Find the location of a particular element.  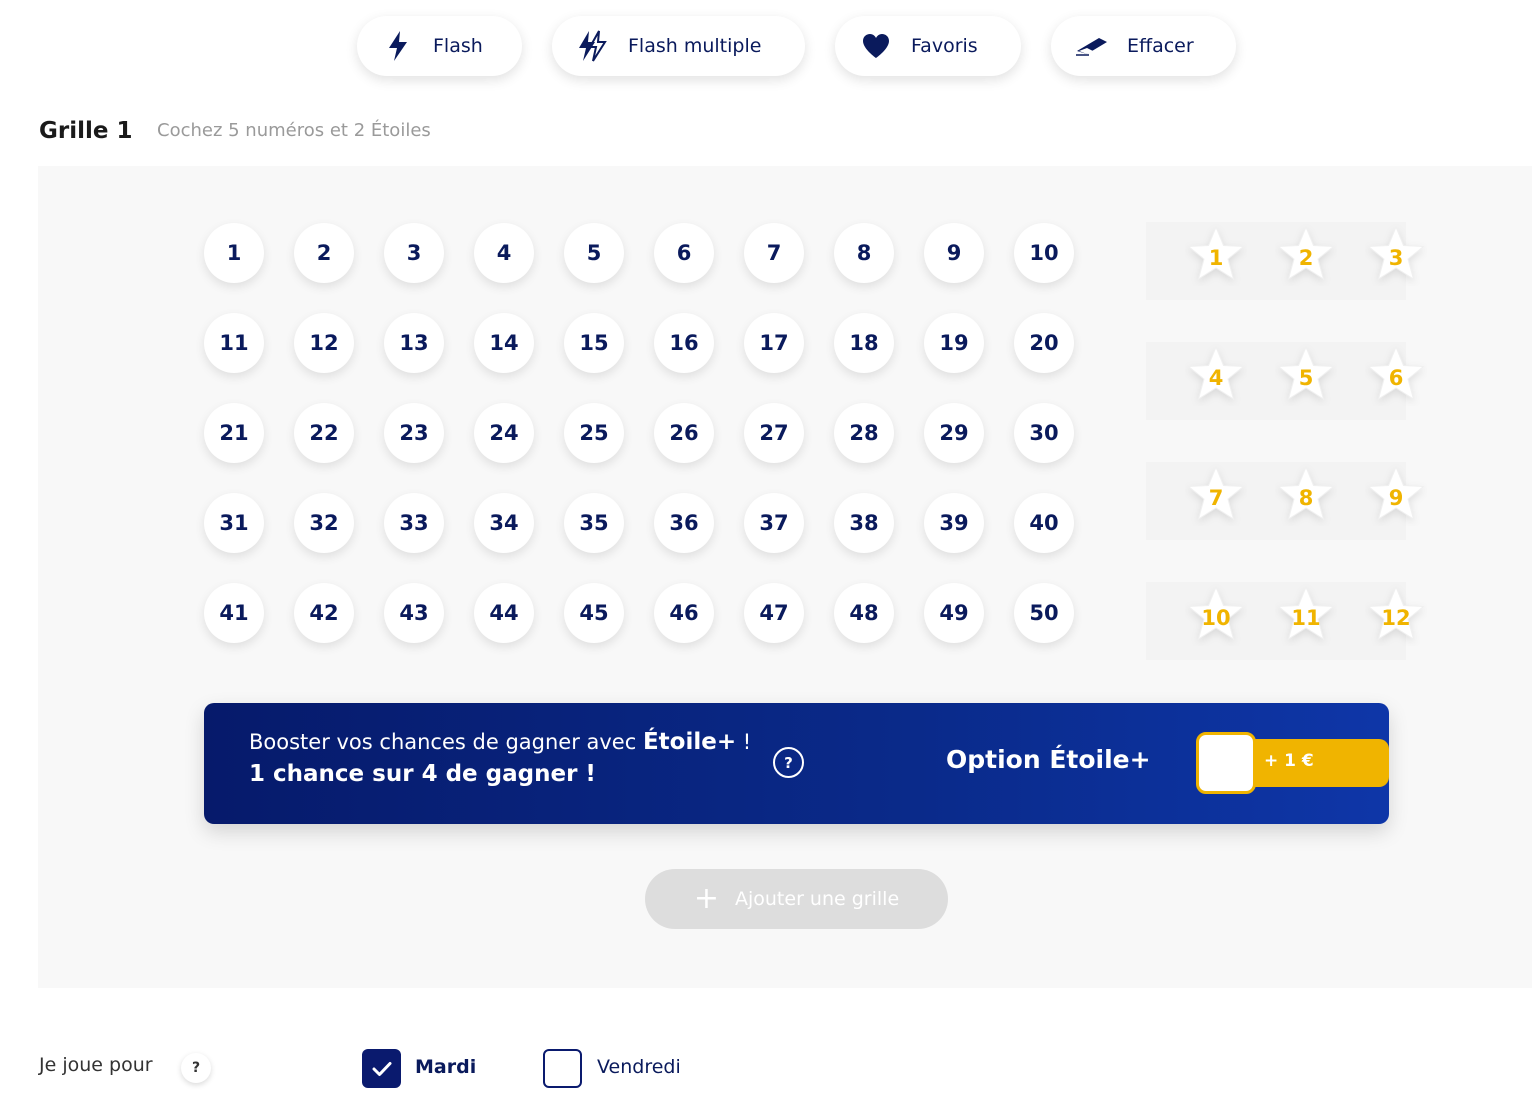

star-number: 12 is located at coordinates (1396, 618).